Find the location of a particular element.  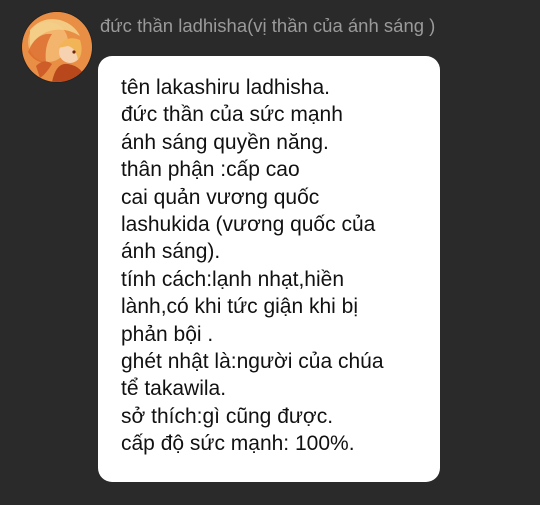

message-line: tể takawila. is located at coordinates (174, 389).